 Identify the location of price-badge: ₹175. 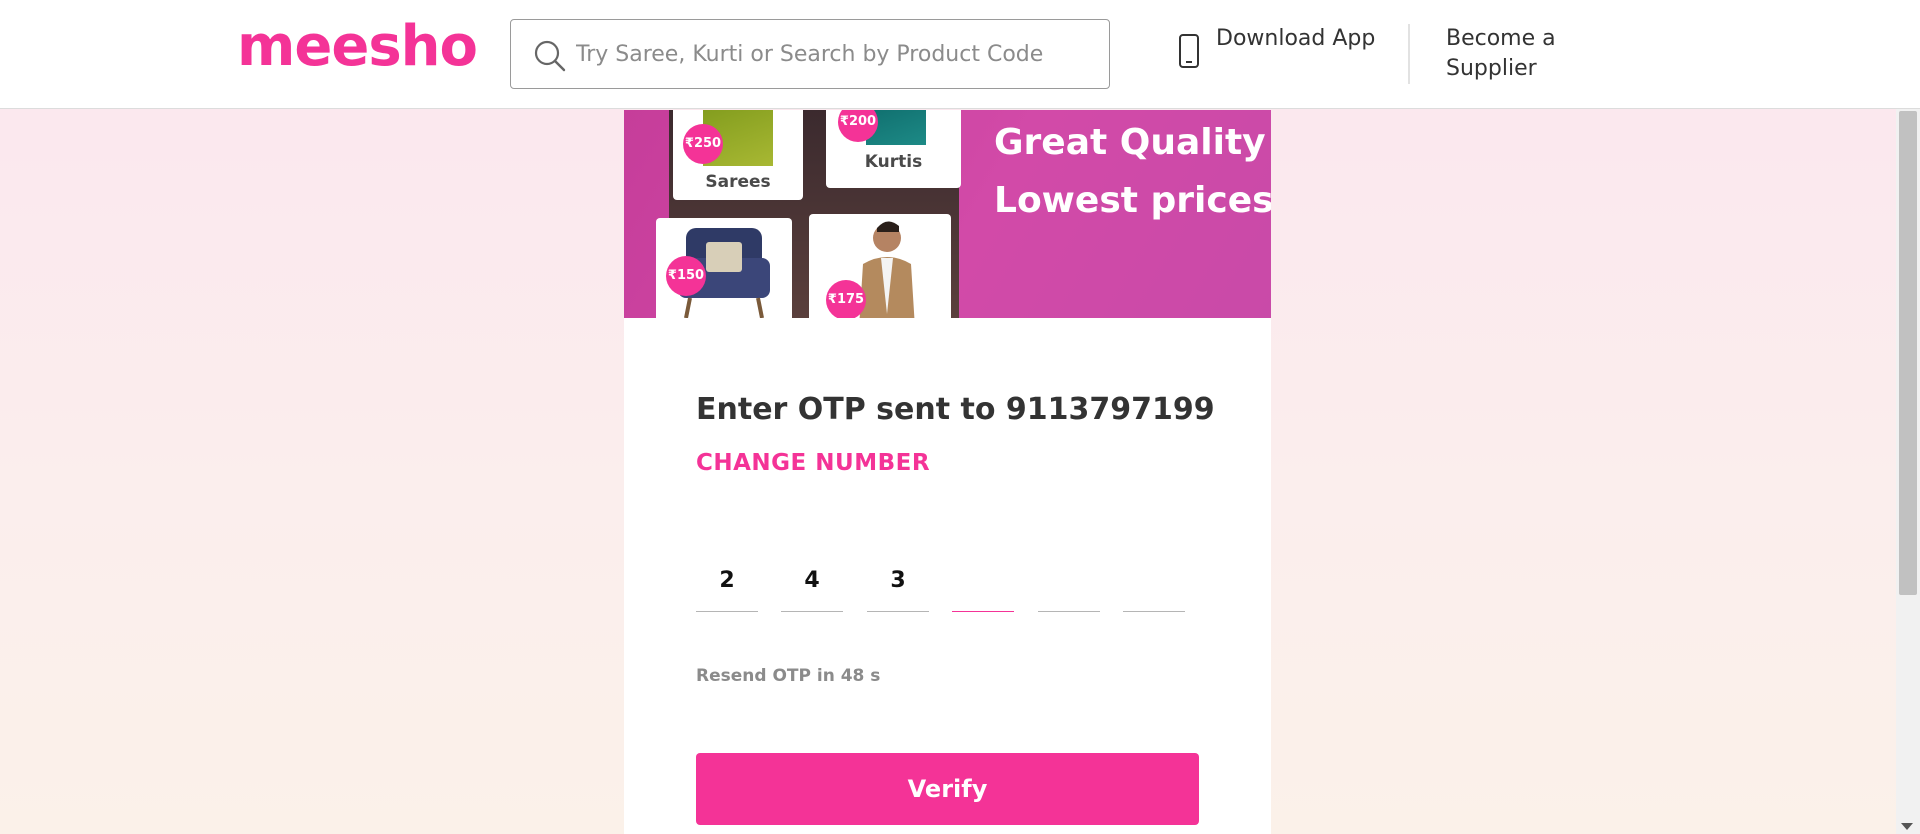
(846, 299).